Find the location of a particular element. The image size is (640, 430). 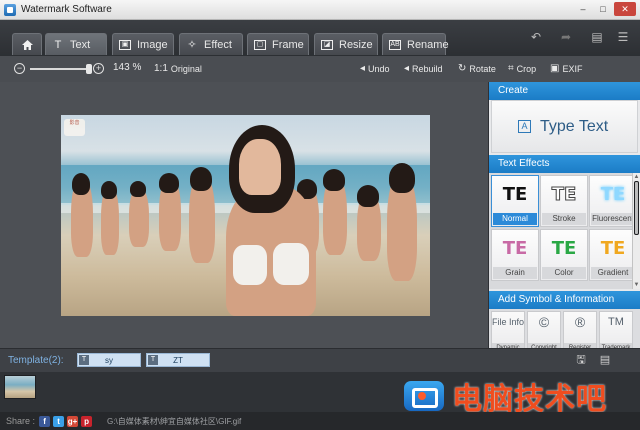

rebuild-label: Rebuild is located at coordinates (427, 68).